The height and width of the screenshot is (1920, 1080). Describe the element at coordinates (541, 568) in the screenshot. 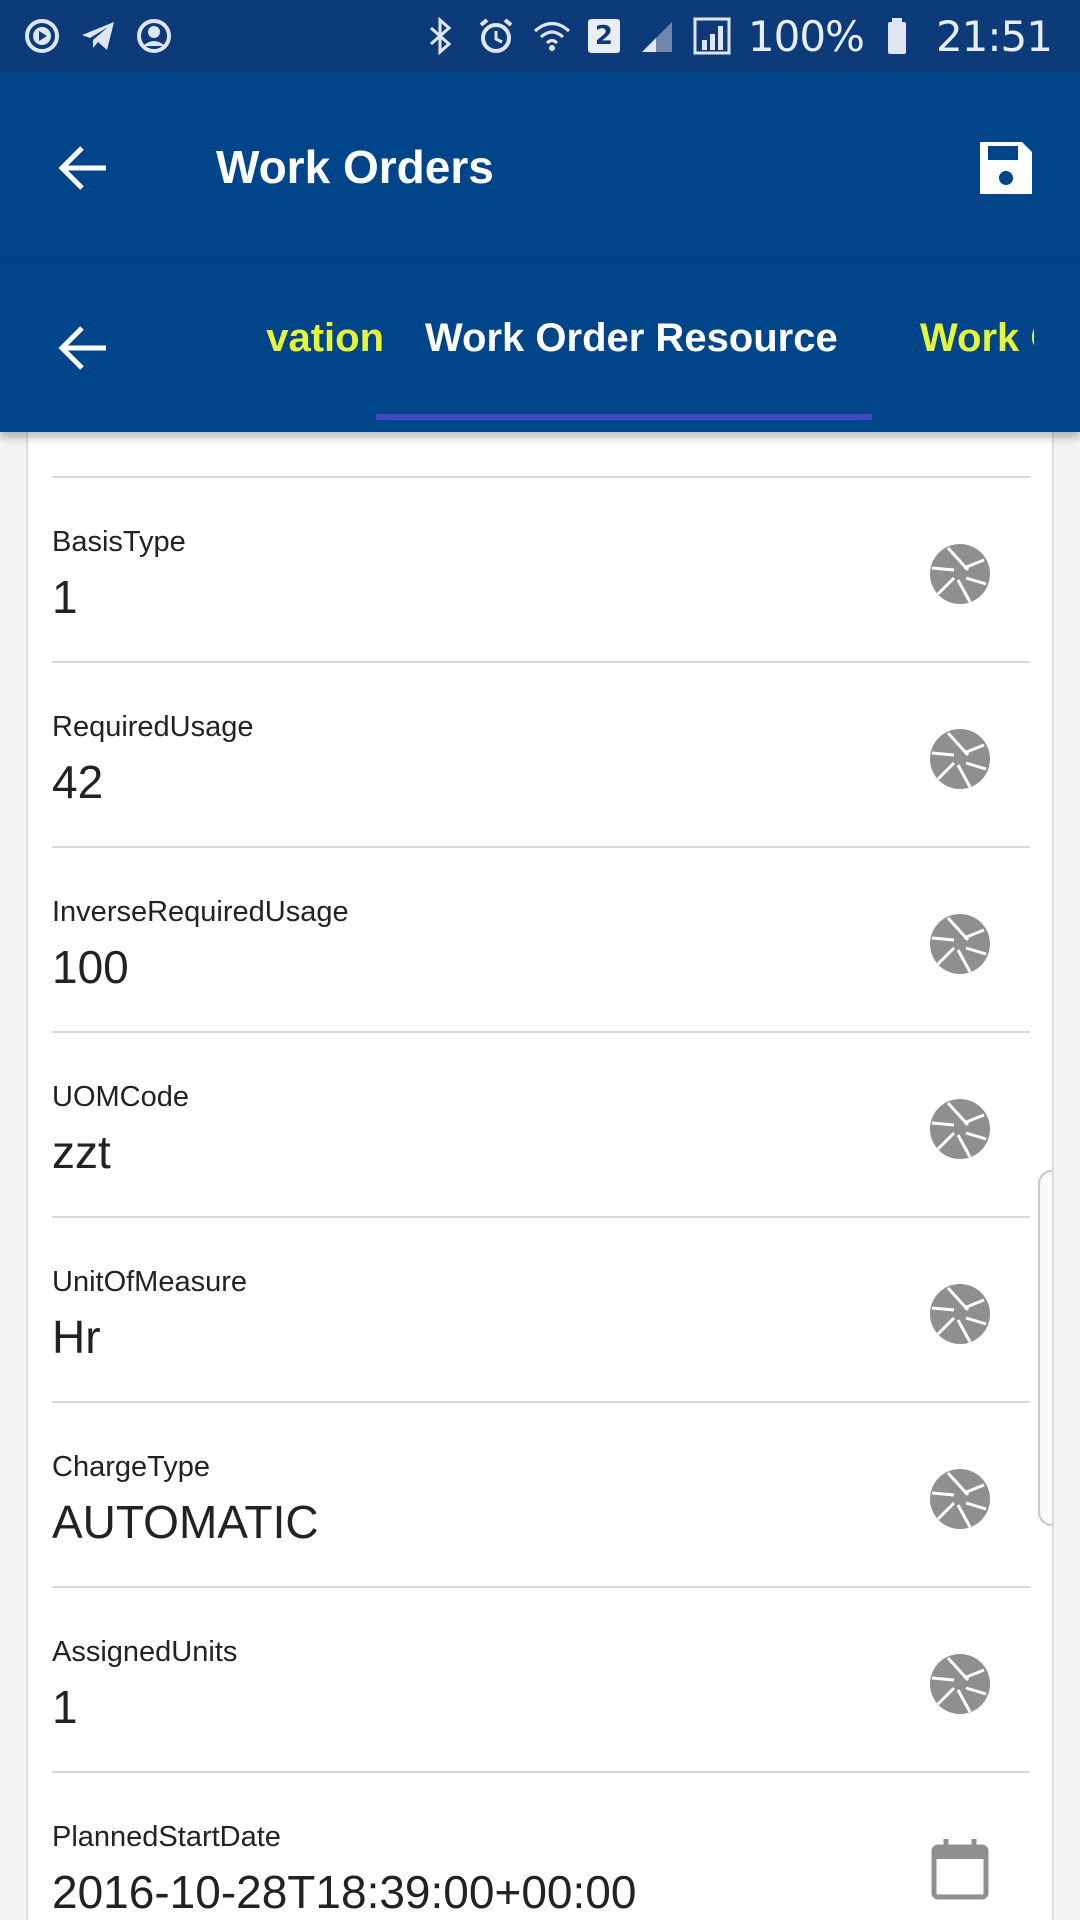

I see `field-row-basis-type: BasisType 1` at that location.